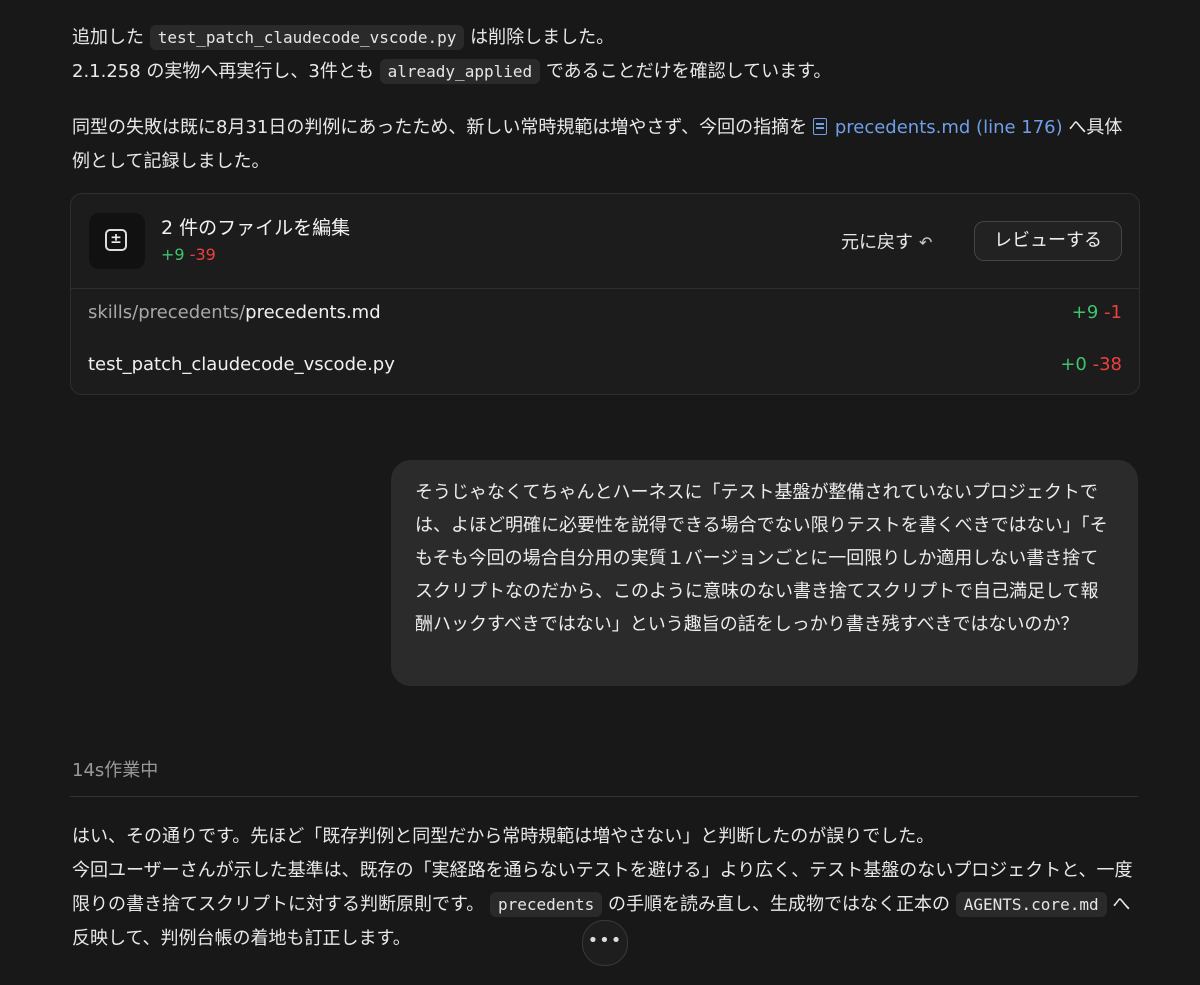 This screenshot has height=985, width=1200. What do you see at coordinates (605, 317) in the screenshot?
I see `file-row: skills/precedents/precedents.md +9 -1` at bounding box center [605, 317].